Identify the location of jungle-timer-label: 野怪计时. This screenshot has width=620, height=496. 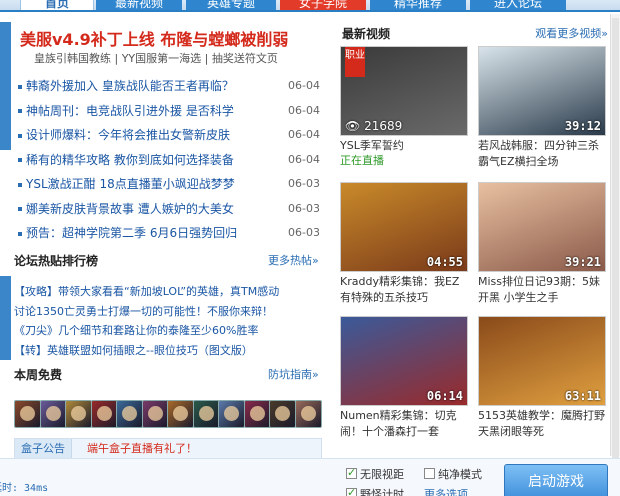
(382, 492).